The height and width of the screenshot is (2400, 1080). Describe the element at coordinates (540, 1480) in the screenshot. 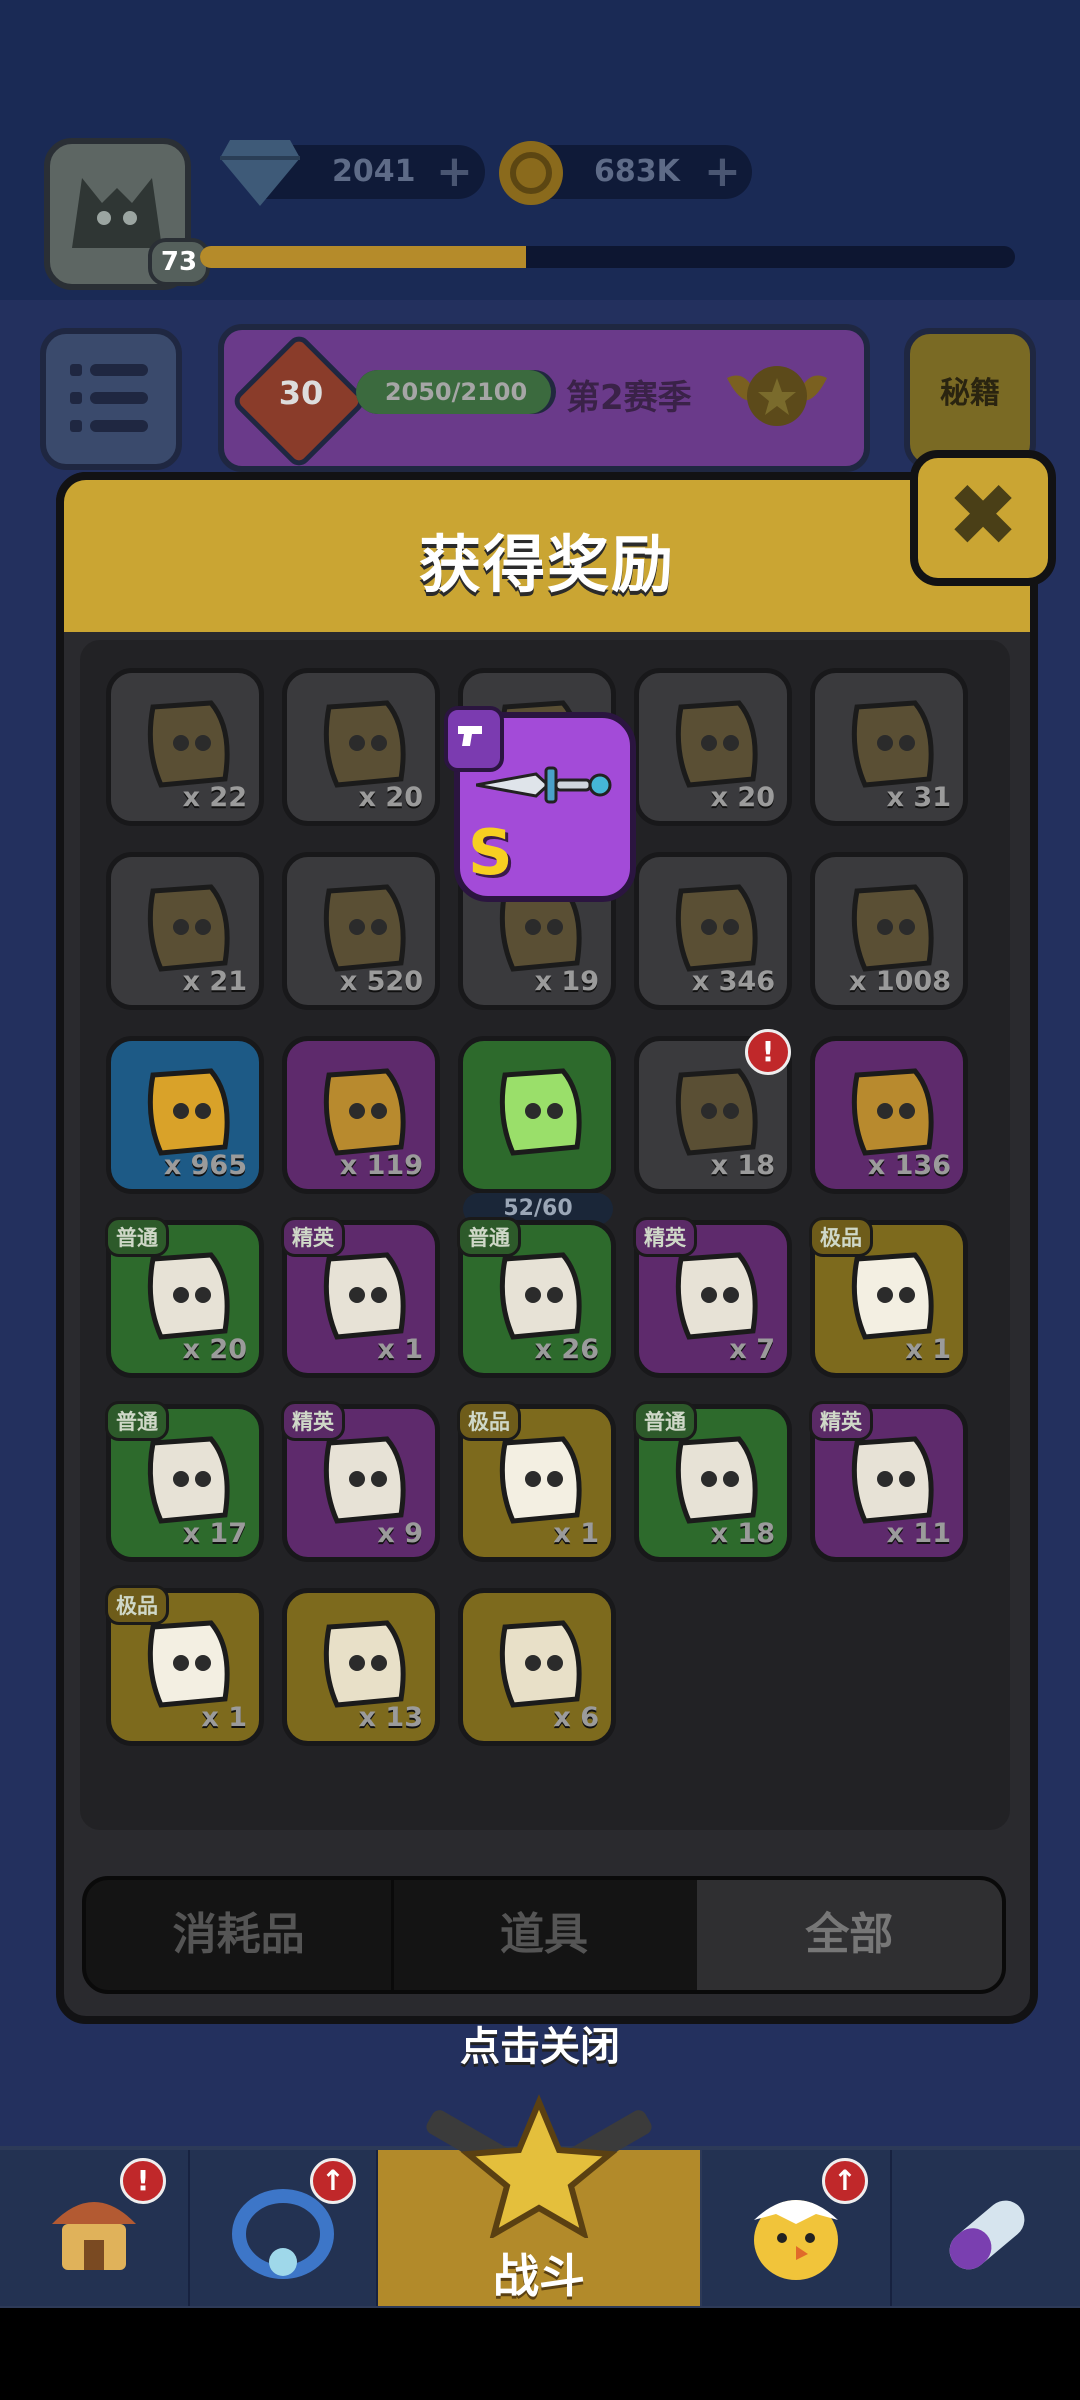

I see `red-monster-piece-icon` at that location.